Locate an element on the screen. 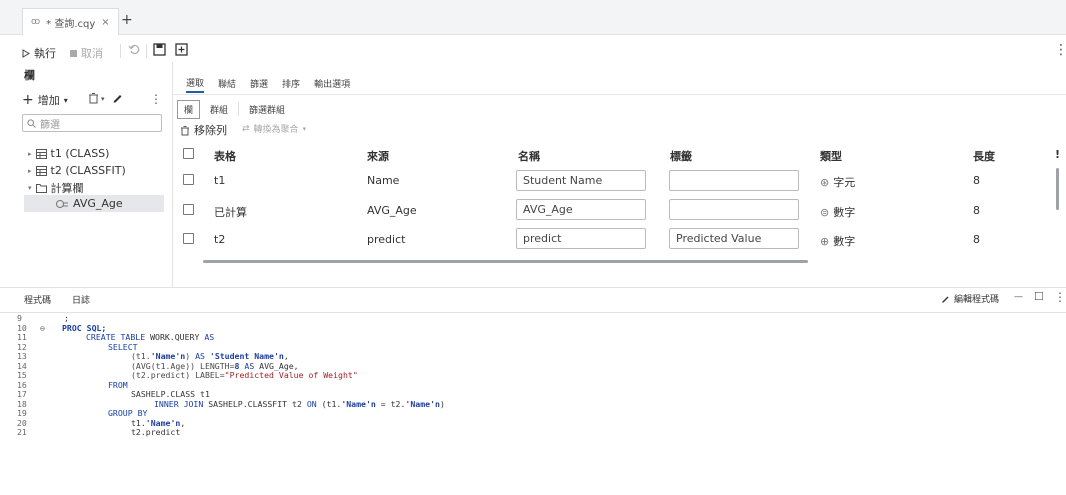 Image resolution: width=1066 pixels, height=495 pixels. convert-aggregate-button: ⇄ 轉換為聚合 ▾ is located at coordinates (274, 129).